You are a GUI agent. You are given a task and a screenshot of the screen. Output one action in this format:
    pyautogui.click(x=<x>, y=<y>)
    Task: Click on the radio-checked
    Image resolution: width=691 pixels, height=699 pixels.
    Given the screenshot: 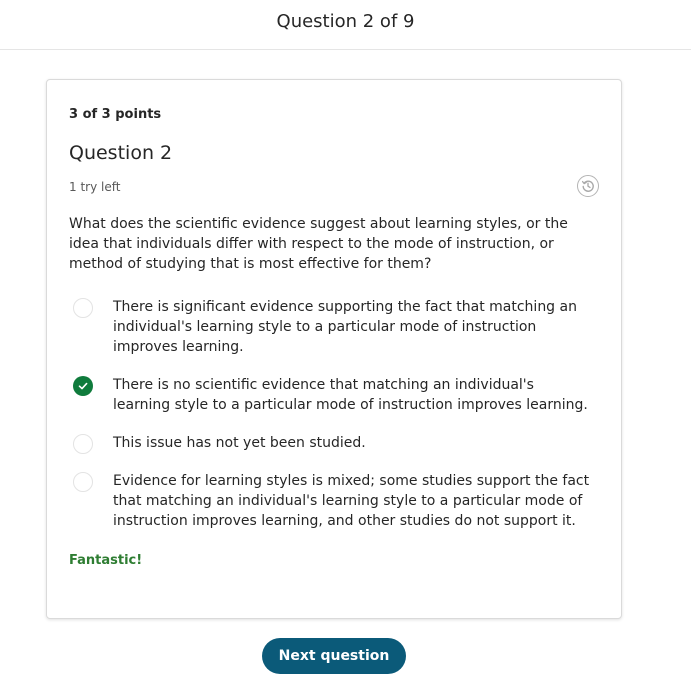 What is the action you would take?
    pyautogui.click(x=83, y=386)
    